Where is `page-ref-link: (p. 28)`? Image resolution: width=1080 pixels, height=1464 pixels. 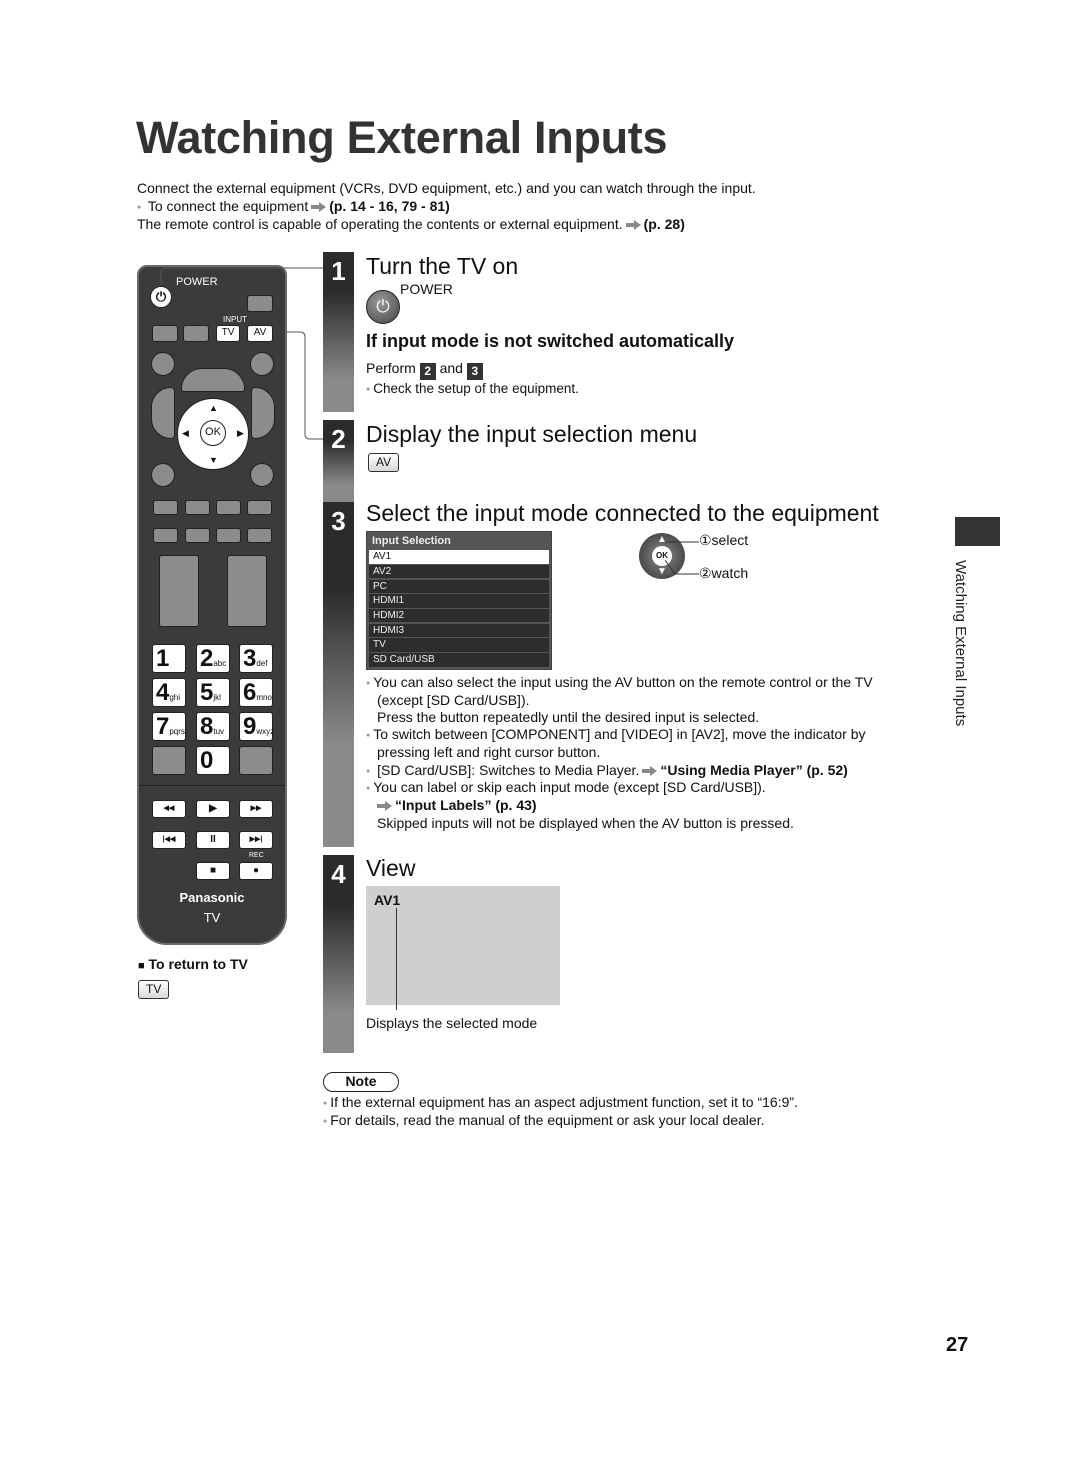
page-ref-link: (p. 28) is located at coordinates (664, 224).